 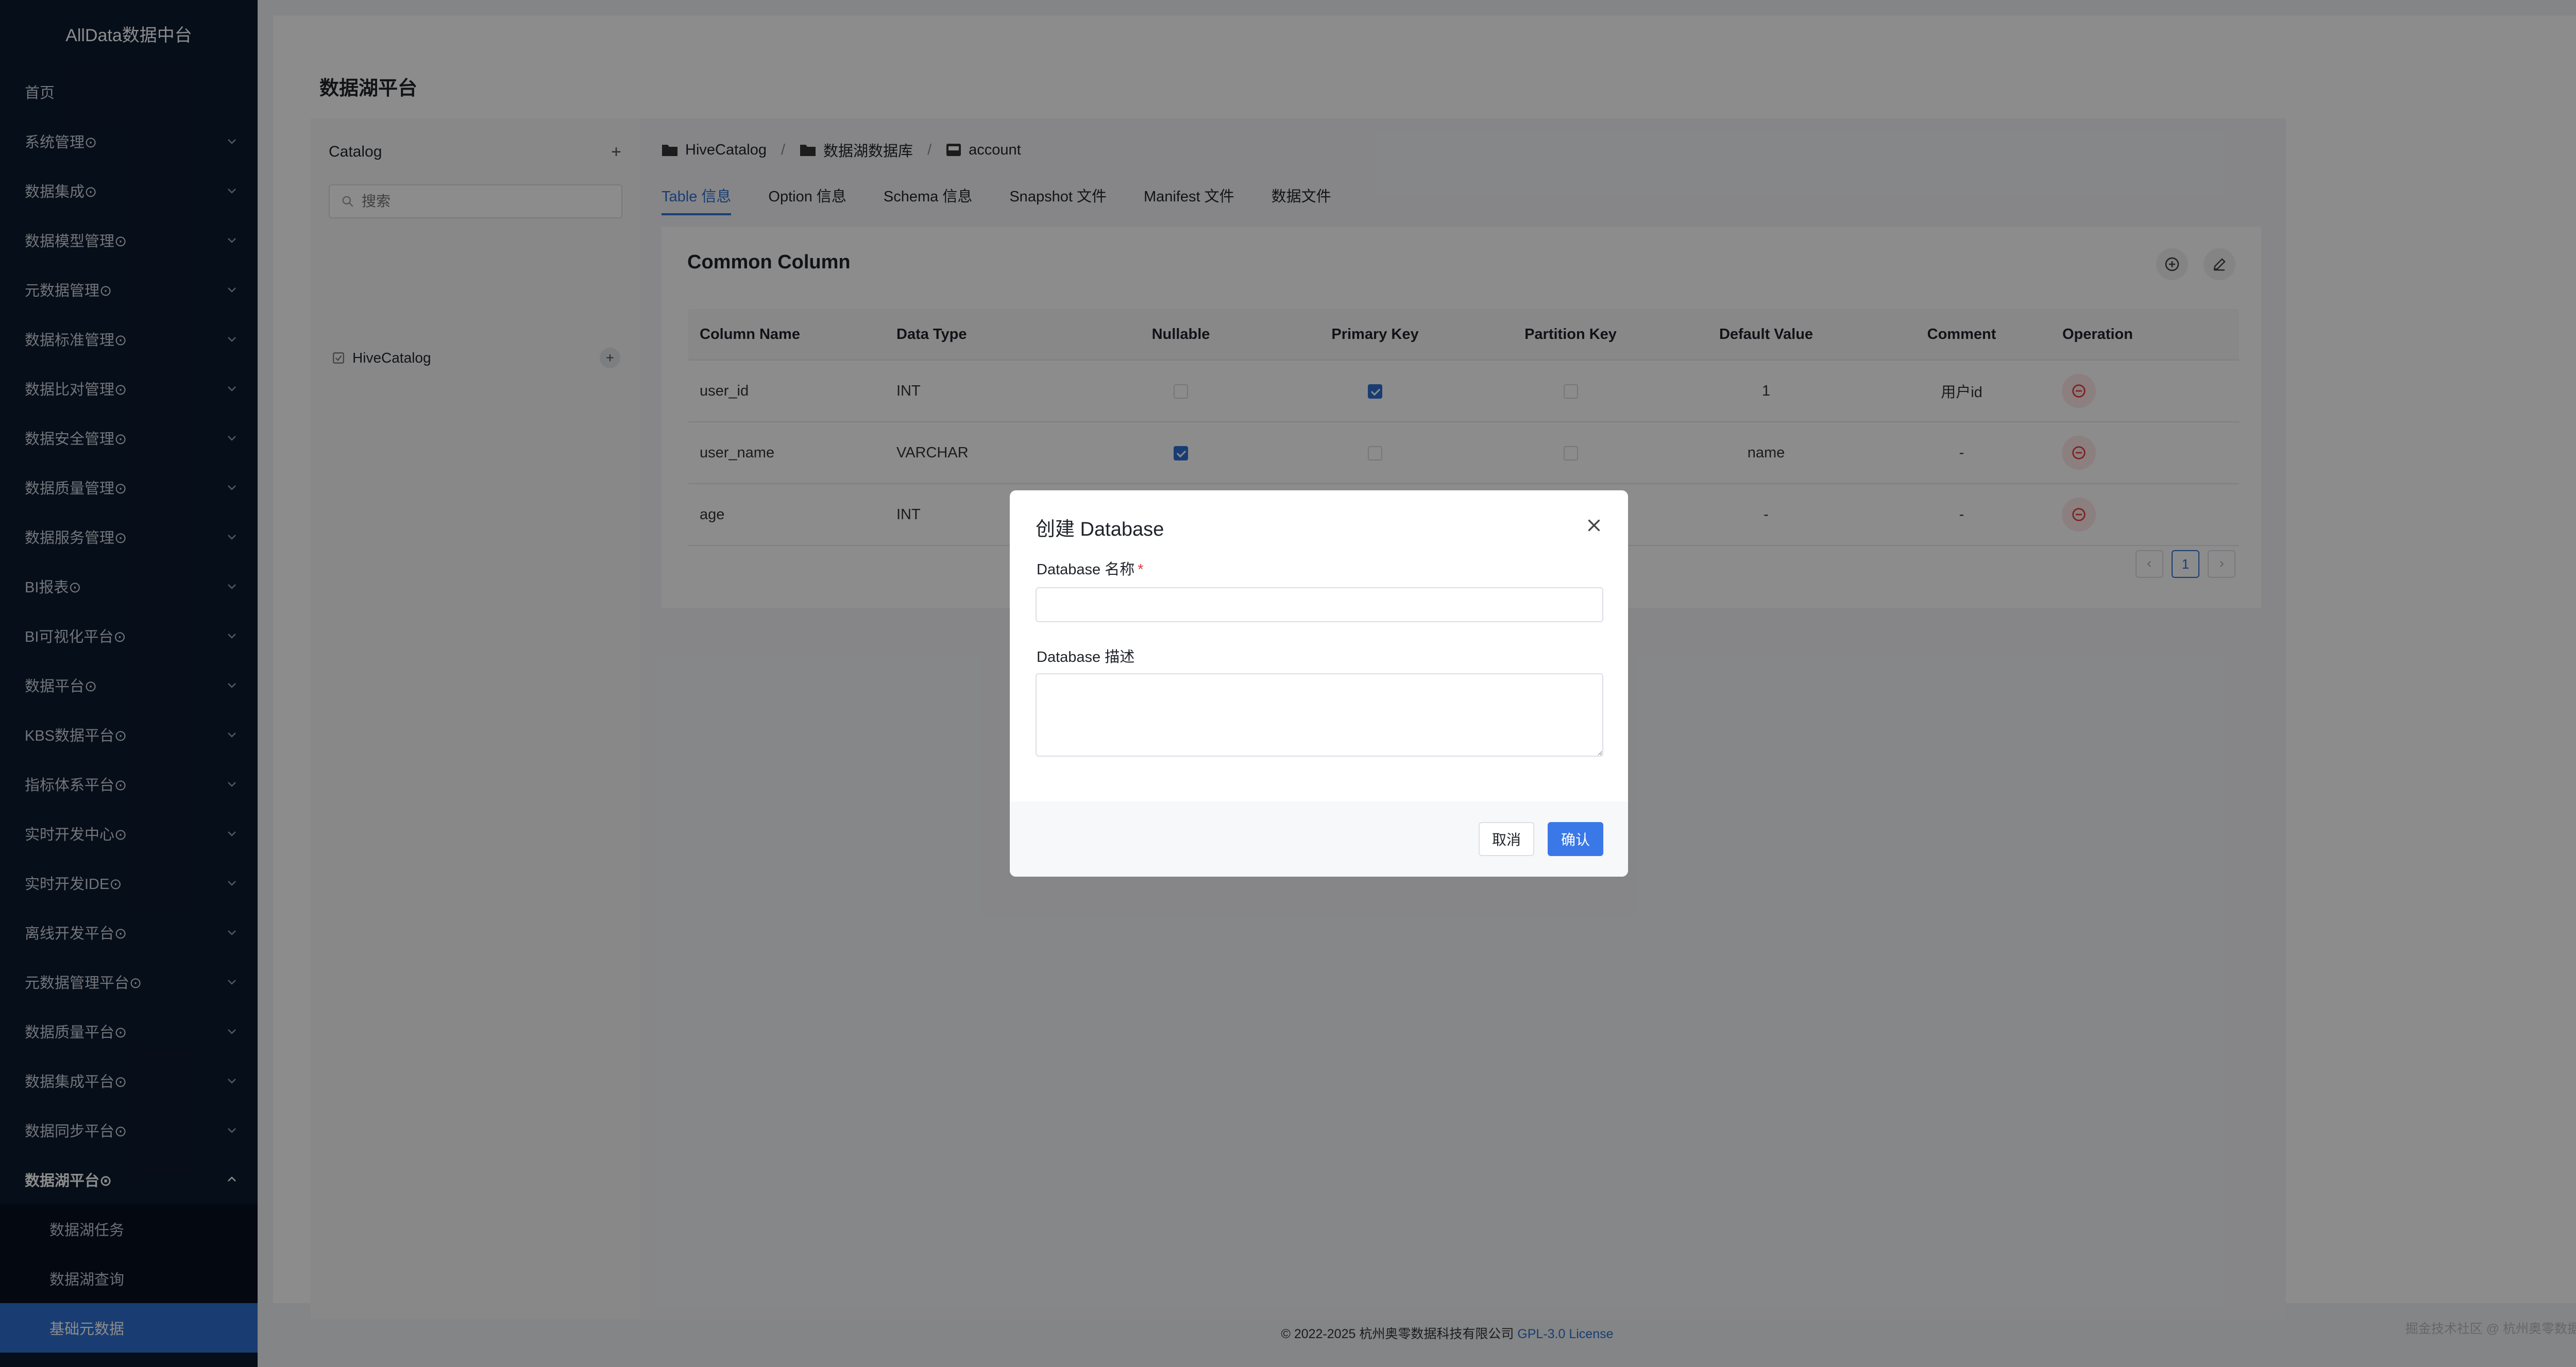 I want to click on dialog-title: 创建 Database, so click(x=1100, y=530).